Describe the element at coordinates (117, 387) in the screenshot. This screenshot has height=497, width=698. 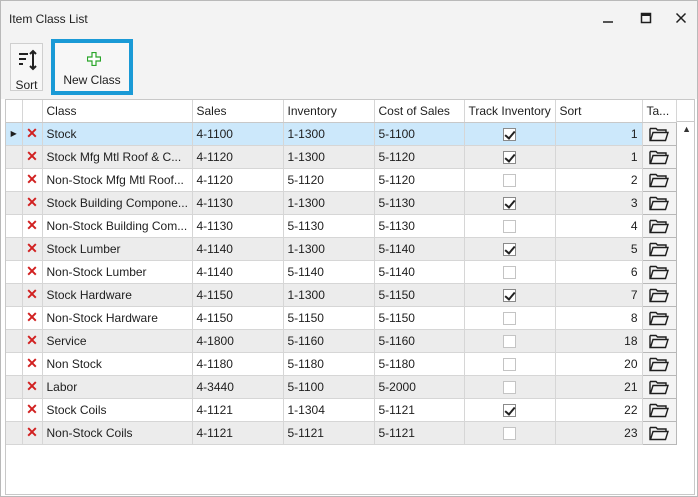
I see `cell-class: Labor` at that location.